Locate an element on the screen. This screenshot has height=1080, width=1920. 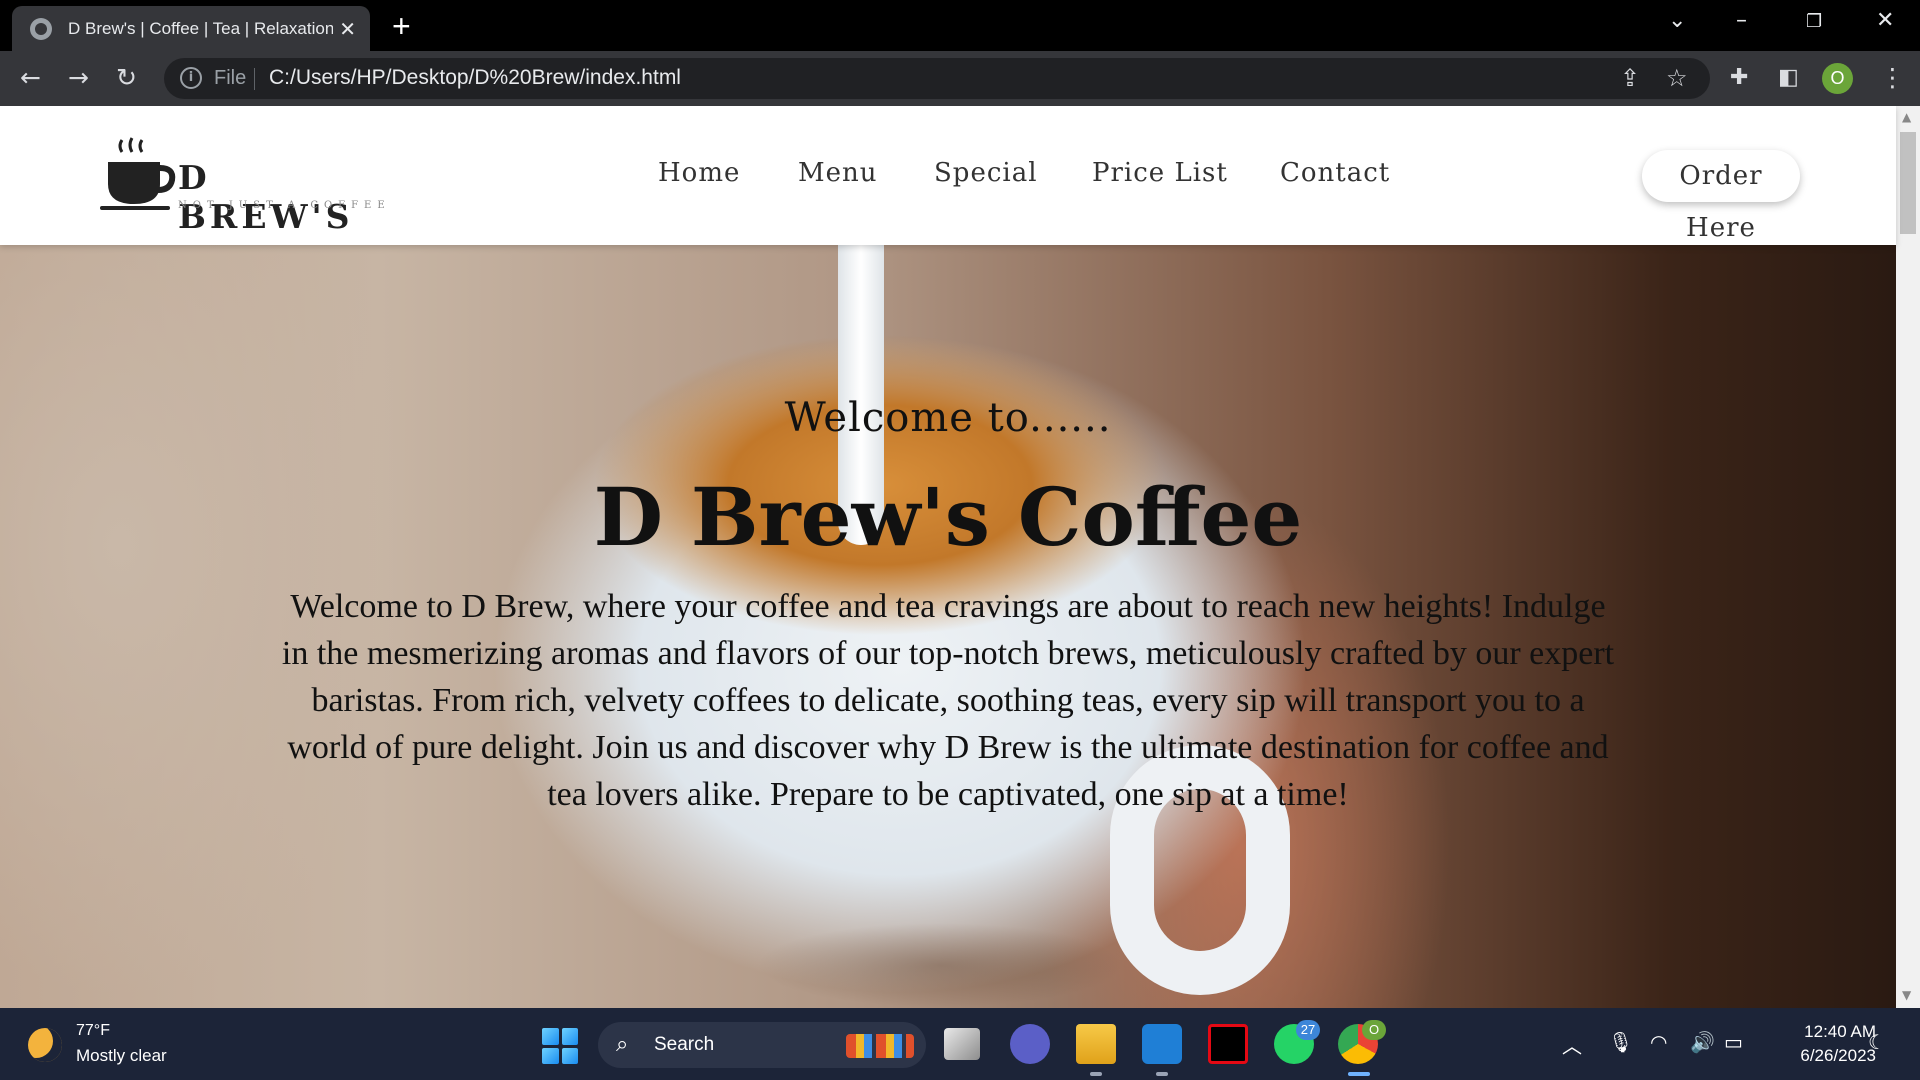
file-explorer-running-indicator is located at coordinates (1096, 1074).